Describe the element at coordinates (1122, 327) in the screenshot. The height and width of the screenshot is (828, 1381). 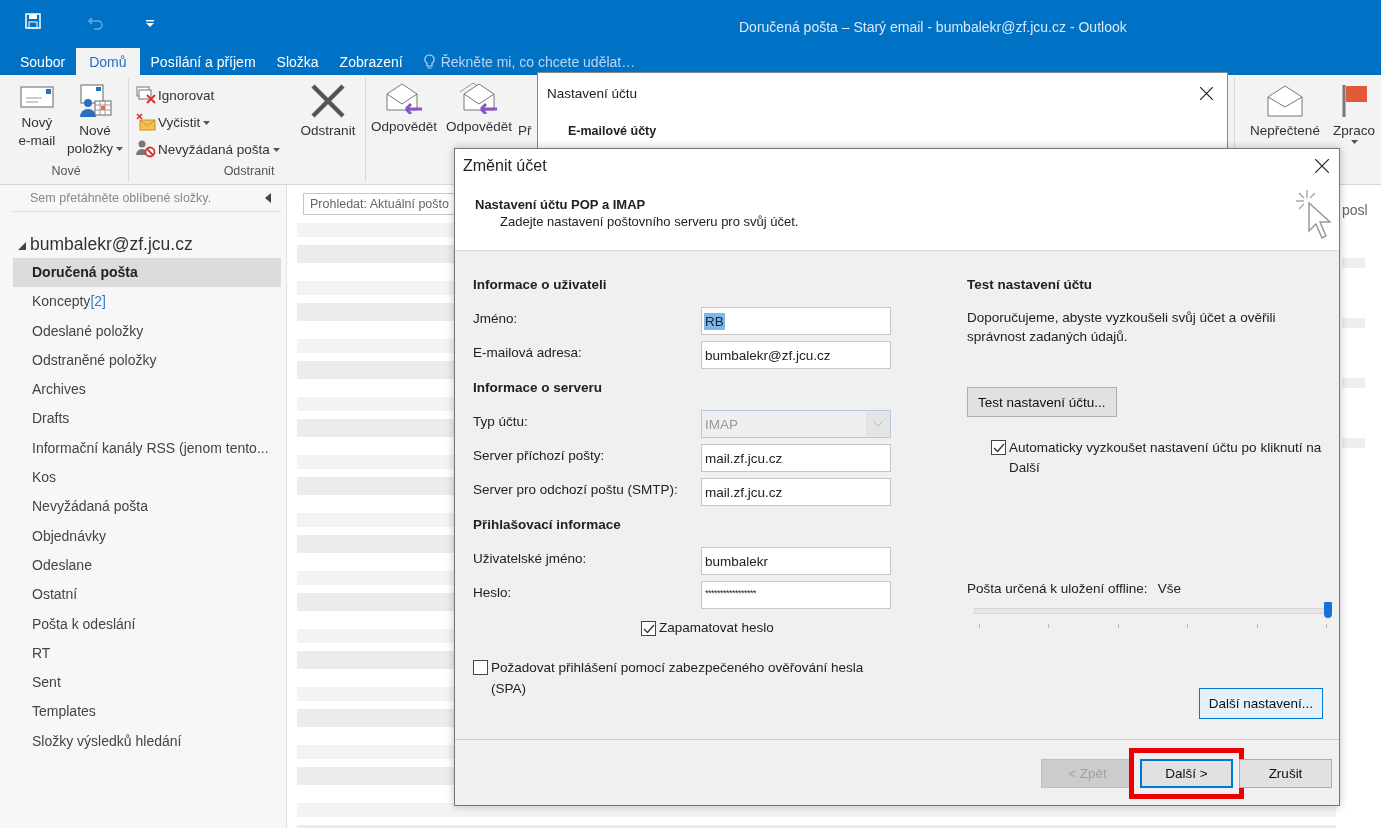
I see `test-description: Doporučujeme, abyste vyzkoušeli svůj účet a ověřili správnost zadaných údajů.` at that location.